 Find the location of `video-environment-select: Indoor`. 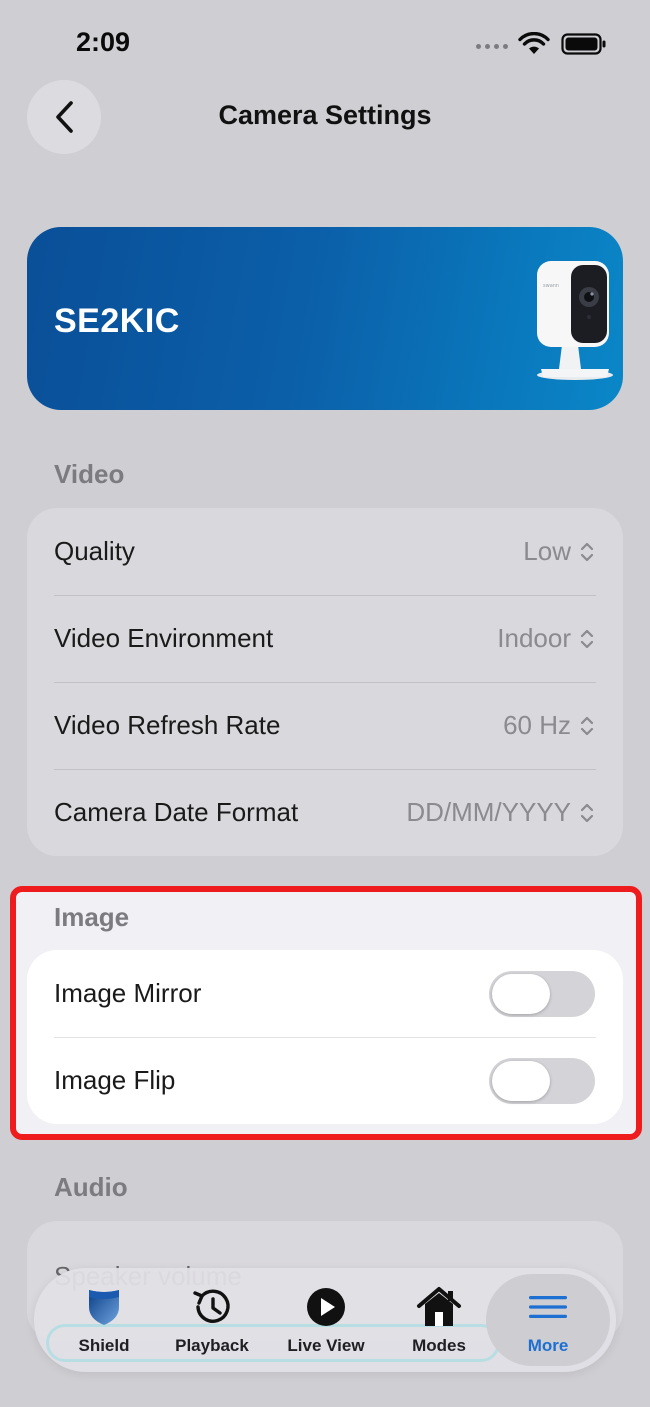

video-environment-select: Indoor is located at coordinates (546, 638).